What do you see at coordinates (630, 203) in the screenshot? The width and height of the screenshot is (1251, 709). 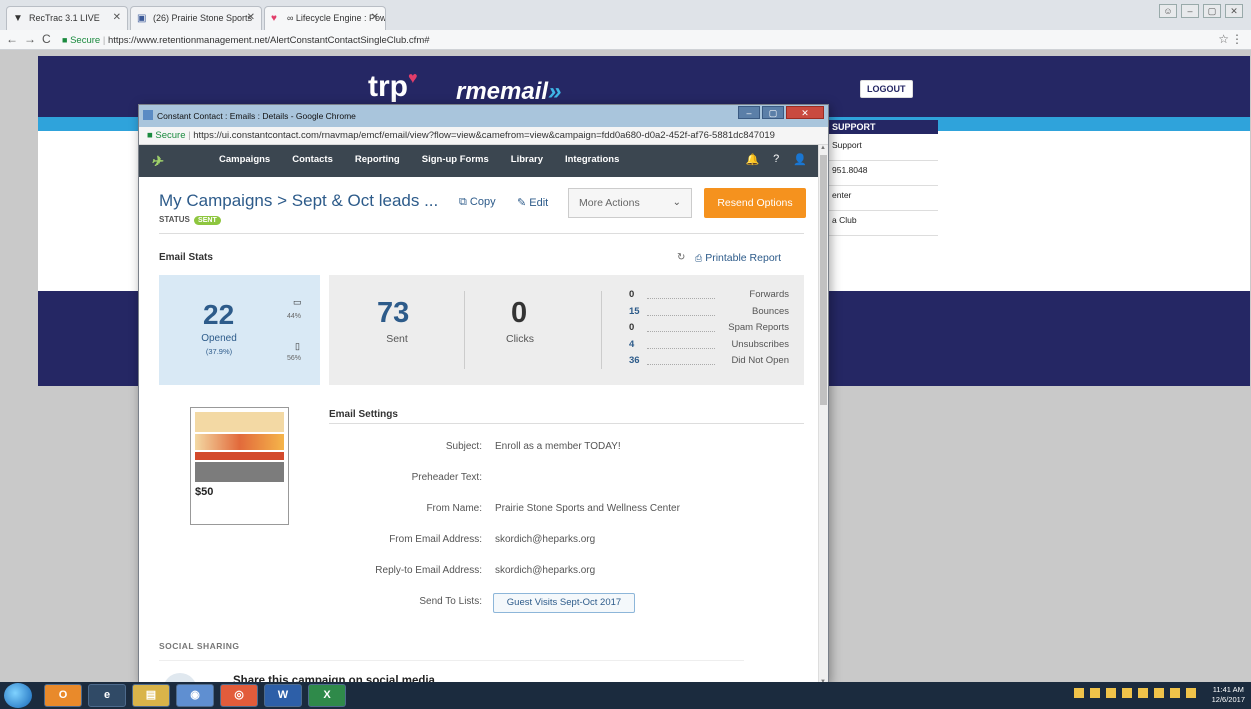 I see `more-actions-dropdown: More Actions ⌄` at bounding box center [630, 203].